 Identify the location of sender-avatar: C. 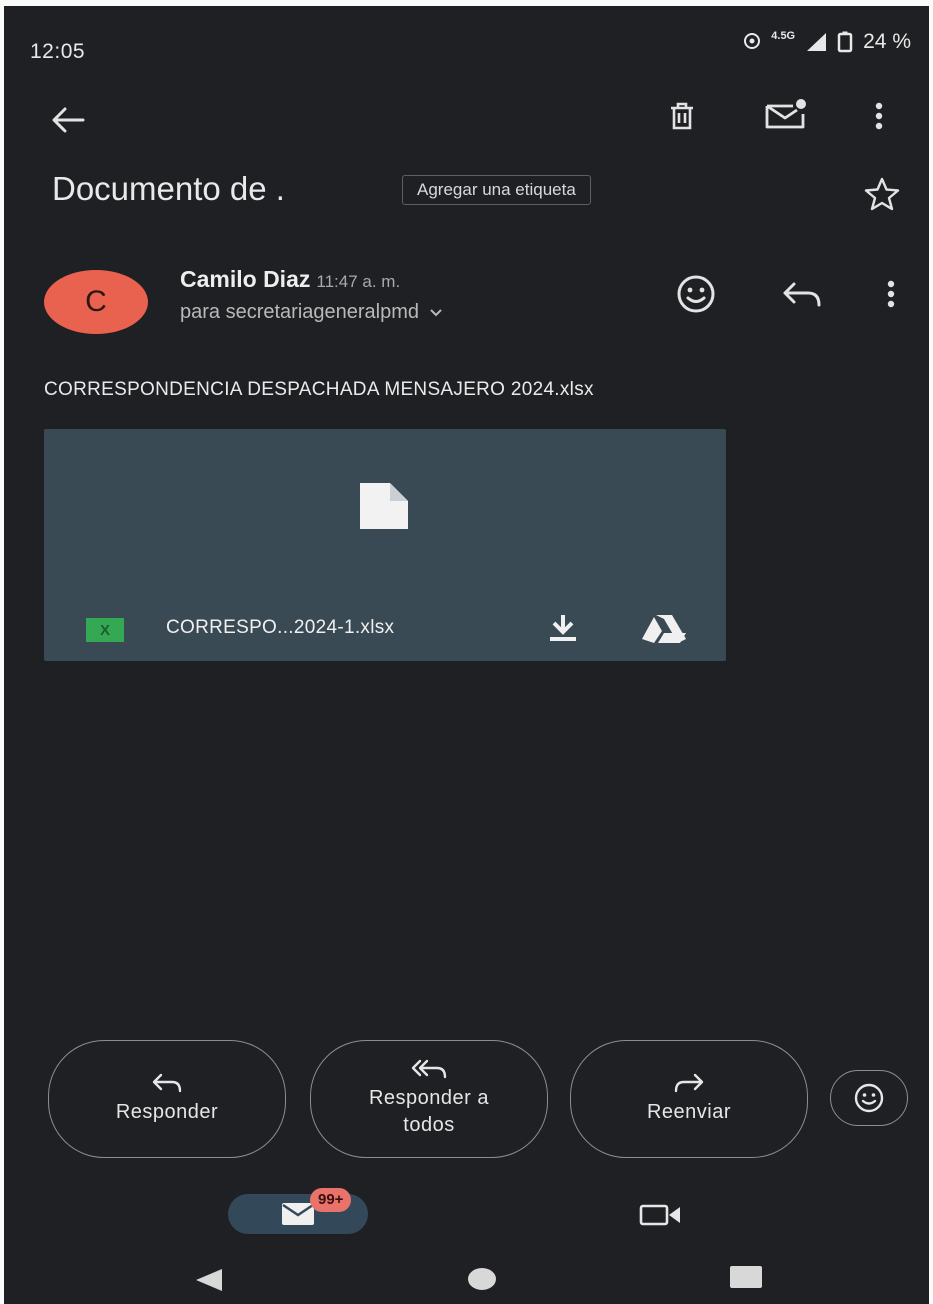
(96, 302).